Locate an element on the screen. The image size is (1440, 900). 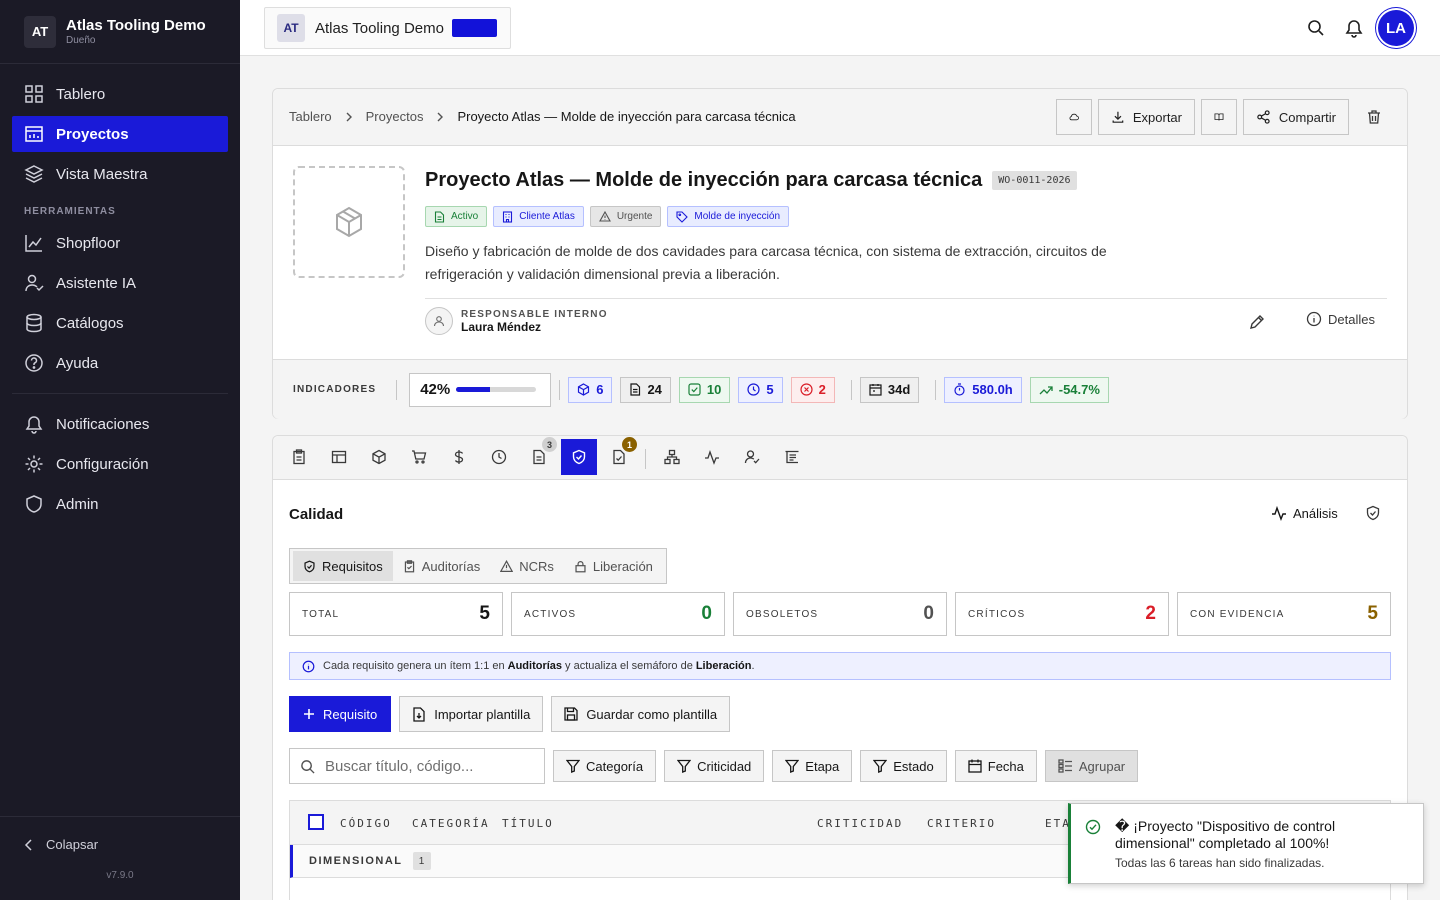
sidebar-item-asistente-ia: Asistente IA is located at coordinates (120, 283).